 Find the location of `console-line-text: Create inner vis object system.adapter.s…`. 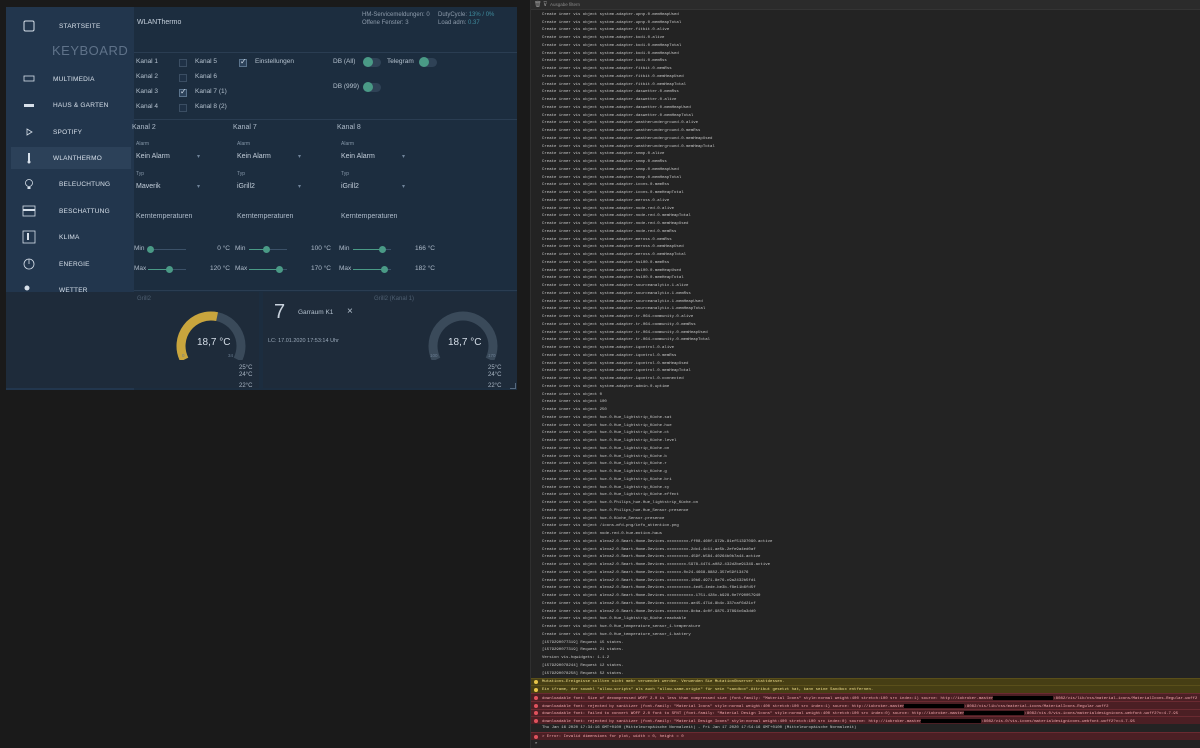

console-line-text: Create inner vis object system.adapter.s… is located at coordinates (615, 286).